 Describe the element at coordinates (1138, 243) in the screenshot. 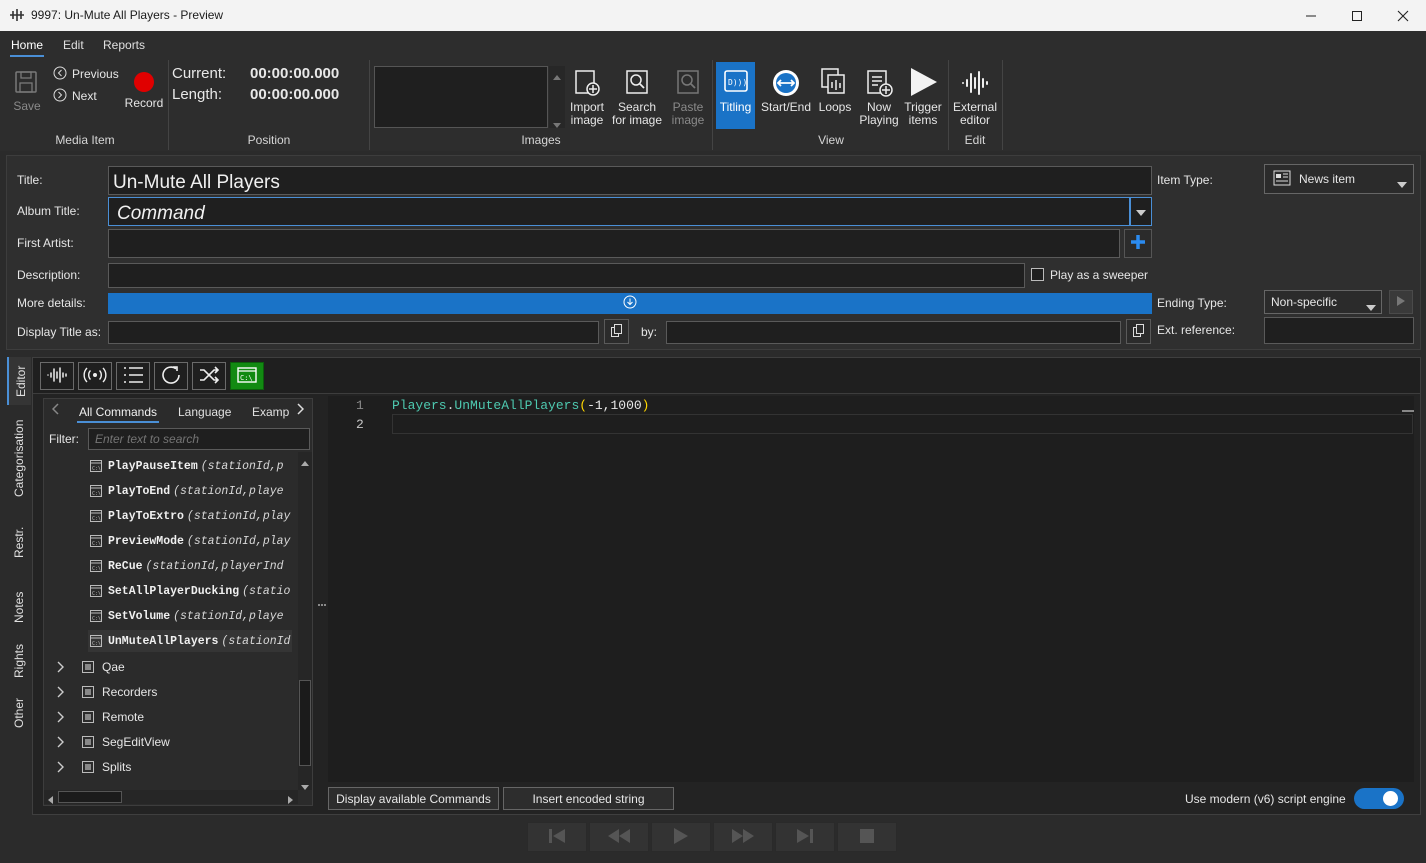

I see `add-artist-button` at that location.